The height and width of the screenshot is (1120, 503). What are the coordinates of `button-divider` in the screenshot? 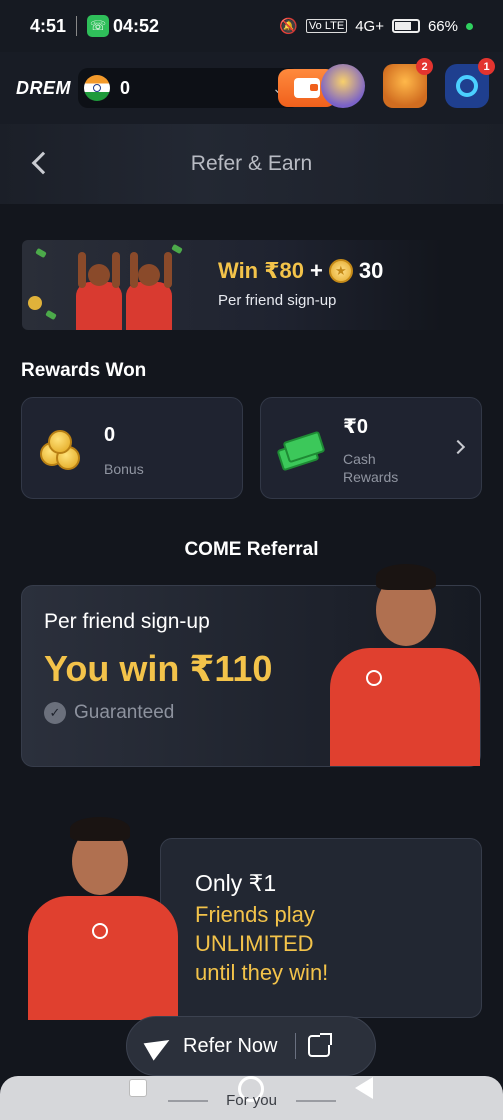 It's located at (296, 1046).